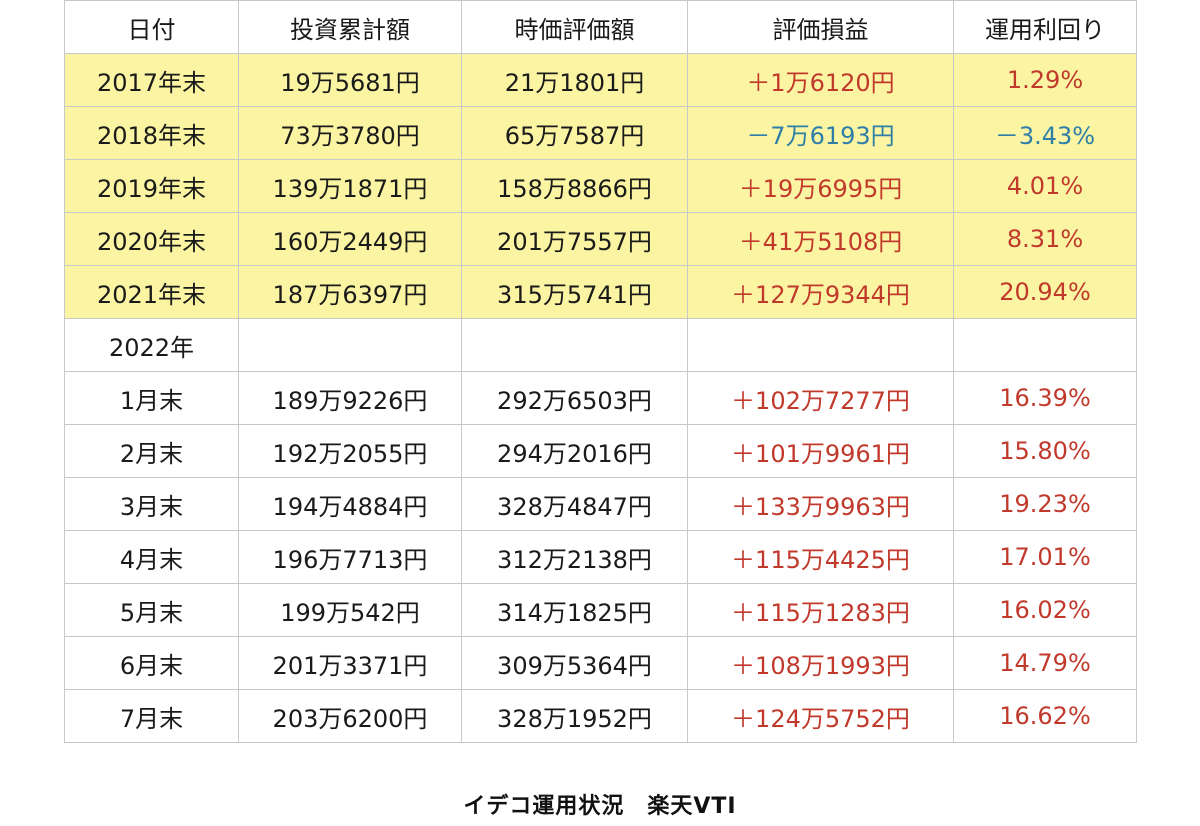 The width and height of the screenshot is (1200, 826). I want to click on cumulative-investment-cell: 203万6200円, so click(350, 716).